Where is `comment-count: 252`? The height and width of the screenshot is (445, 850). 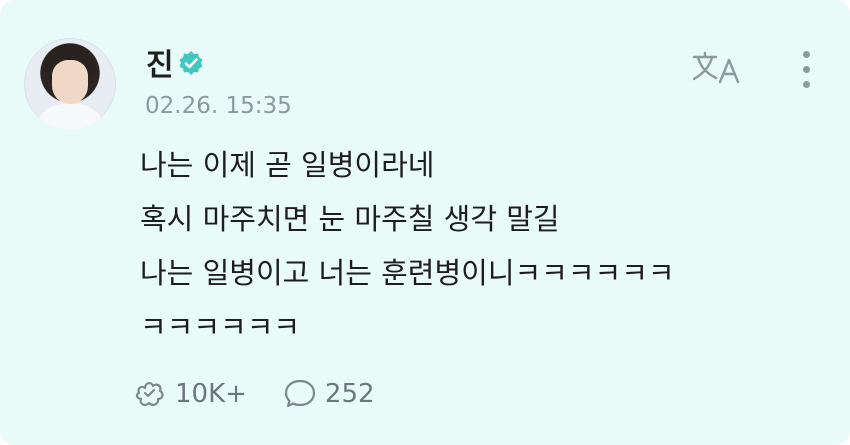
comment-count: 252 is located at coordinates (349, 394).